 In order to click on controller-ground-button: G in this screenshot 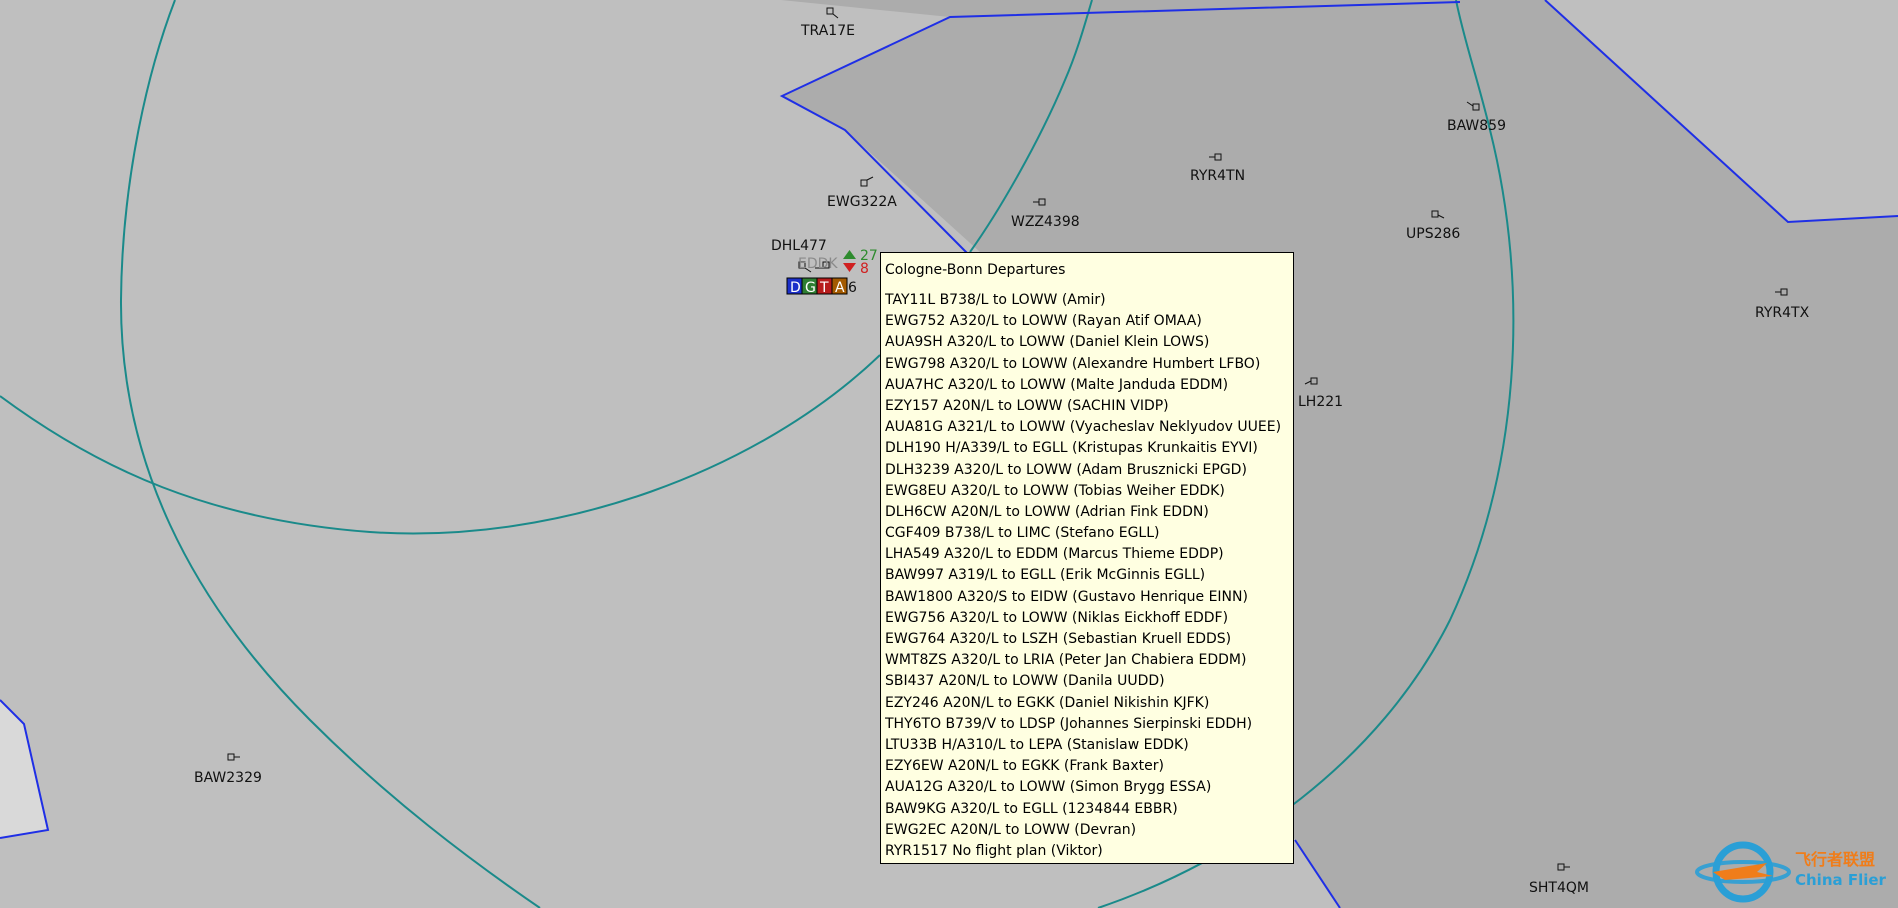, I will do `click(809, 286)`.